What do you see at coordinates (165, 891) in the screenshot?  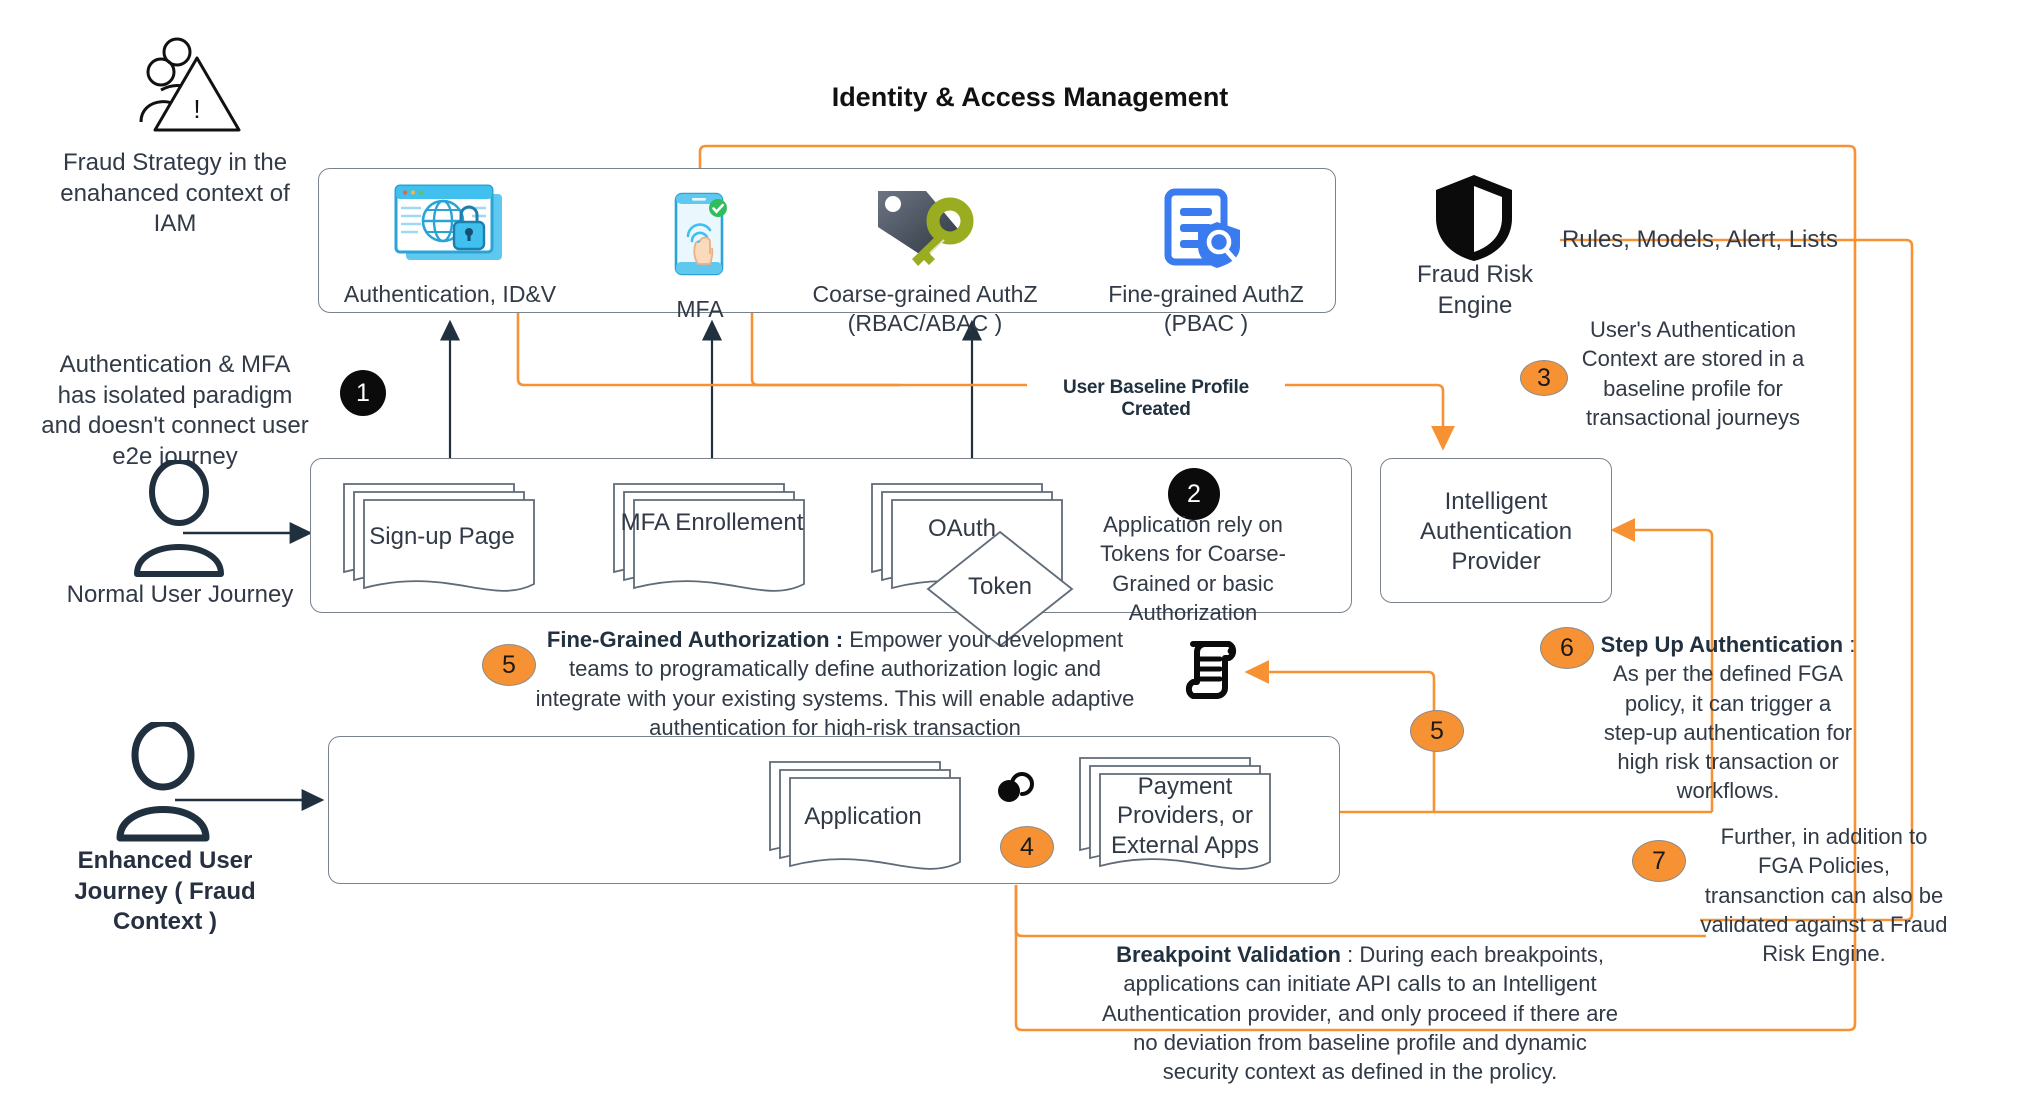 I see `caption-enhanced-user: Enhanced User Journey ( Fraud Context )` at bounding box center [165, 891].